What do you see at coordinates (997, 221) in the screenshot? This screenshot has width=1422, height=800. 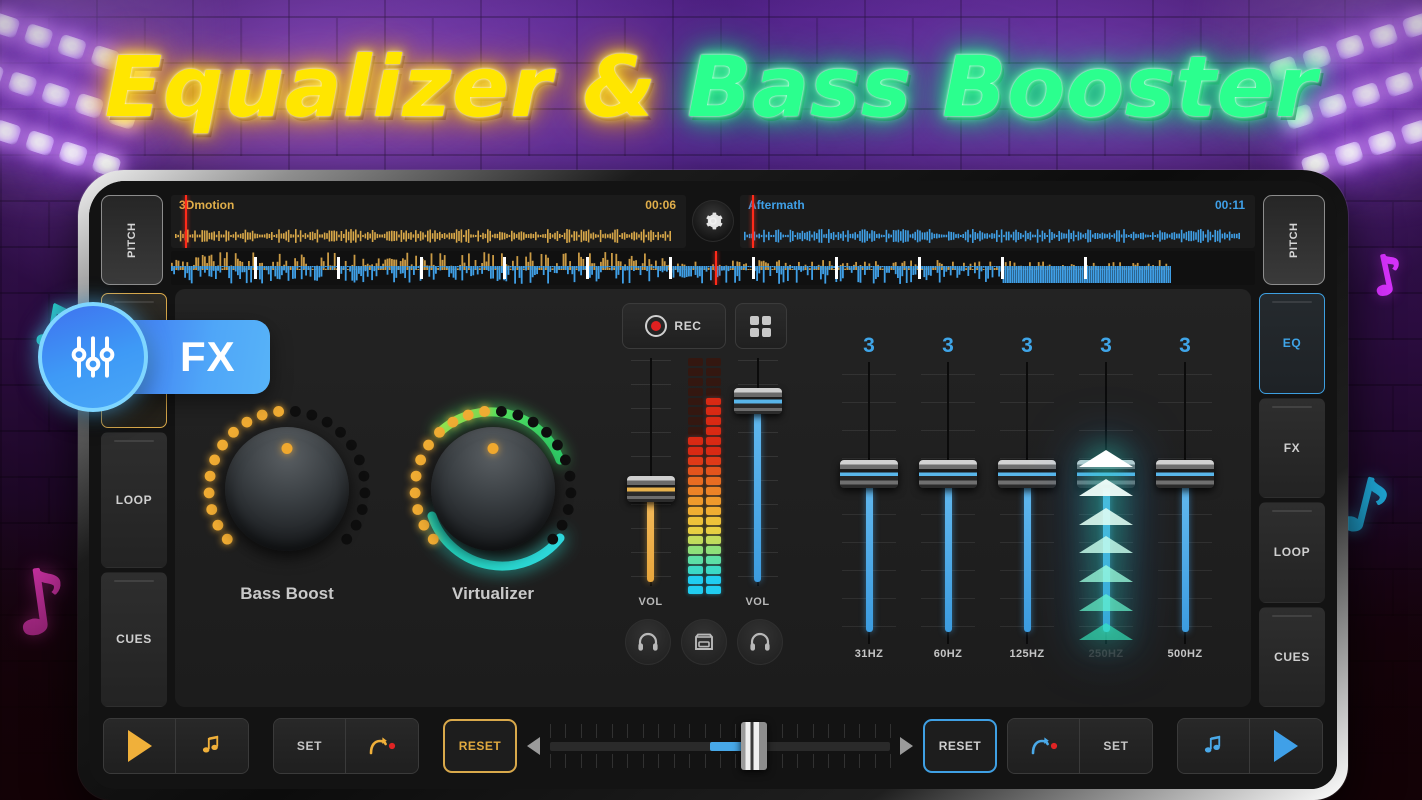 I see `deck-right: Aftermath 00:11` at bounding box center [997, 221].